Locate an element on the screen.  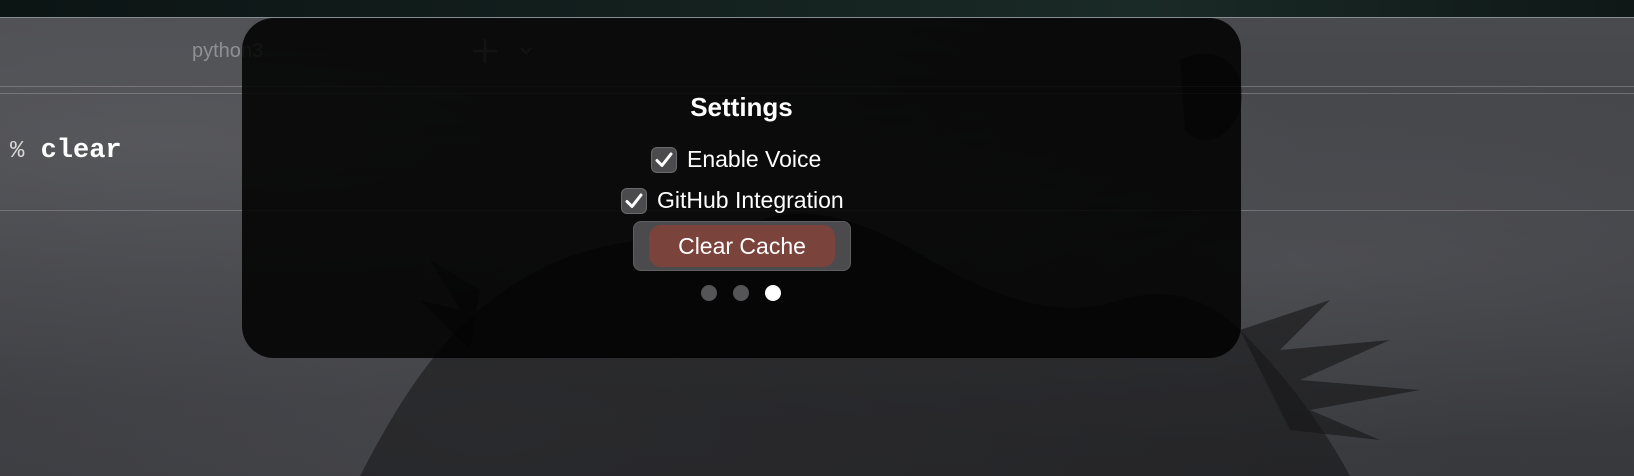
clear-cache-button: Clear Cache is located at coordinates (742, 246).